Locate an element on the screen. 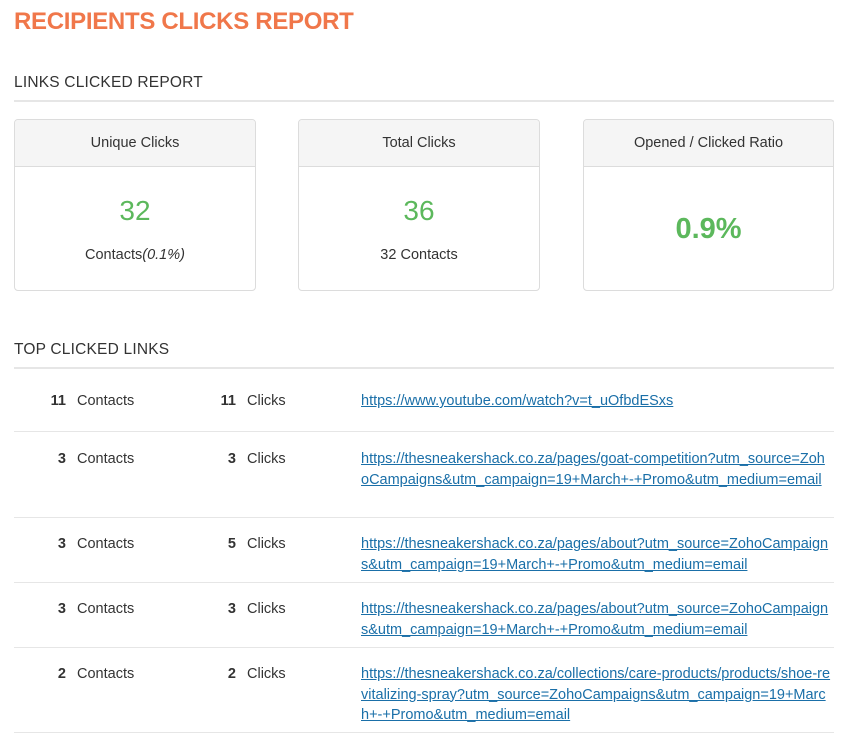  clicks-count: 11 is located at coordinates (228, 401).